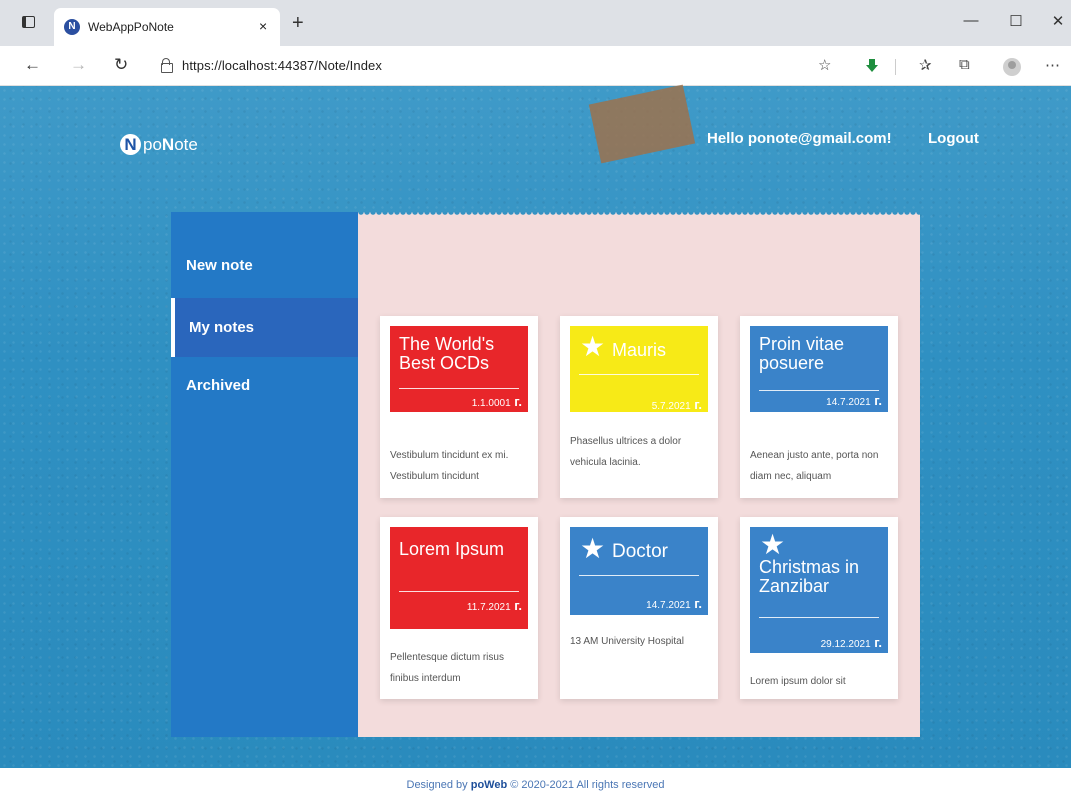  What do you see at coordinates (489, 785) in the screenshot?
I see `footer-brand-link: poWeb` at bounding box center [489, 785].